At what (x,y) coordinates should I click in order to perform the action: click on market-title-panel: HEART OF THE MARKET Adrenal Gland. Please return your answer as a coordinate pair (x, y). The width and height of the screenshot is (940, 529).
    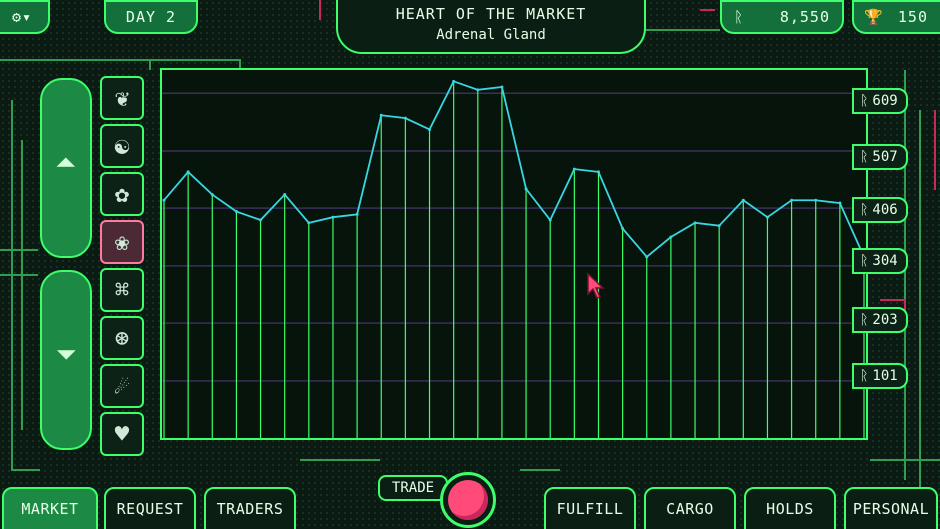
    Looking at the image, I should click on (491, 27).